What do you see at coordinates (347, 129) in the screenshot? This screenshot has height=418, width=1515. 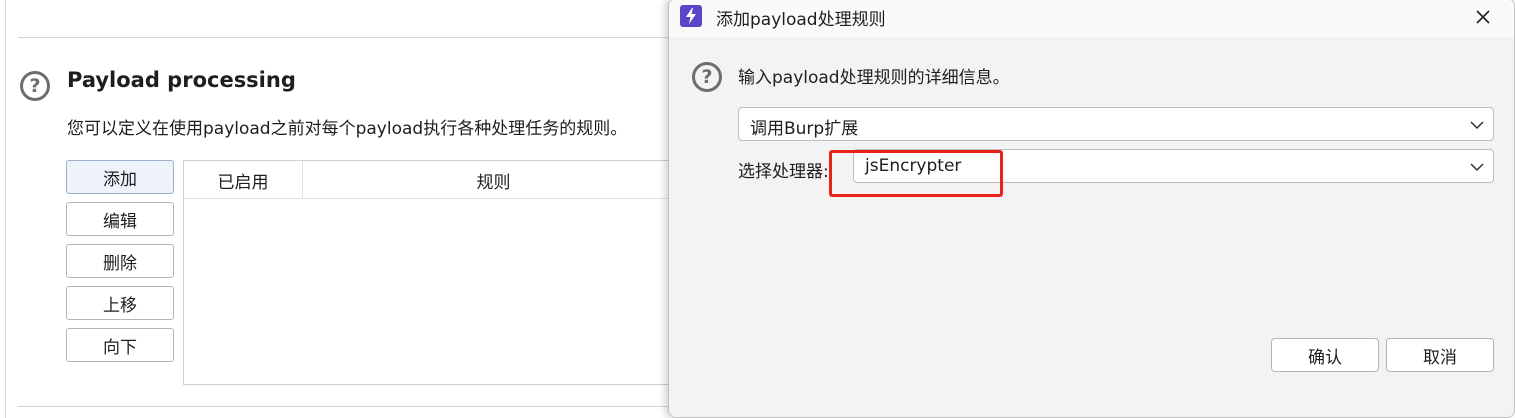 I see `section-description: 您可以定义在使用payload之前对每个payload执行各种处理任务的规则。` at bounding box center [347, 129].